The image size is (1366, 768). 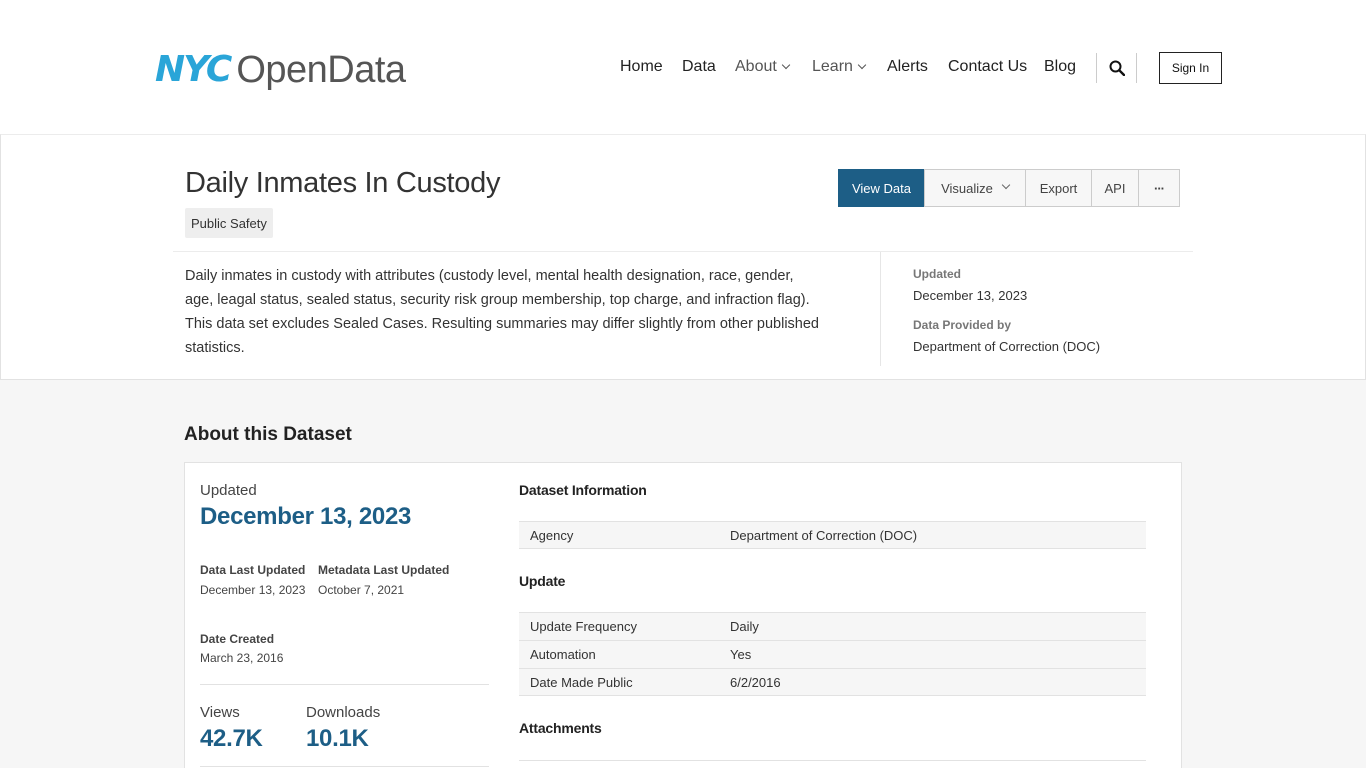 What do you see at coordinates (744, 626) in the screenshot?
I see `row-value: Daily` at bounding box center [744, 626].